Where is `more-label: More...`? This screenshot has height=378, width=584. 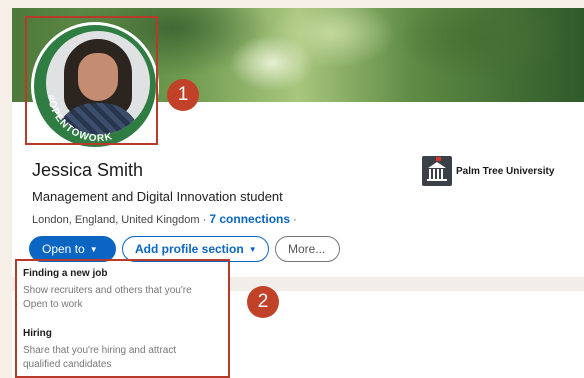
more-label: More... is located at coordinates (307, 249).